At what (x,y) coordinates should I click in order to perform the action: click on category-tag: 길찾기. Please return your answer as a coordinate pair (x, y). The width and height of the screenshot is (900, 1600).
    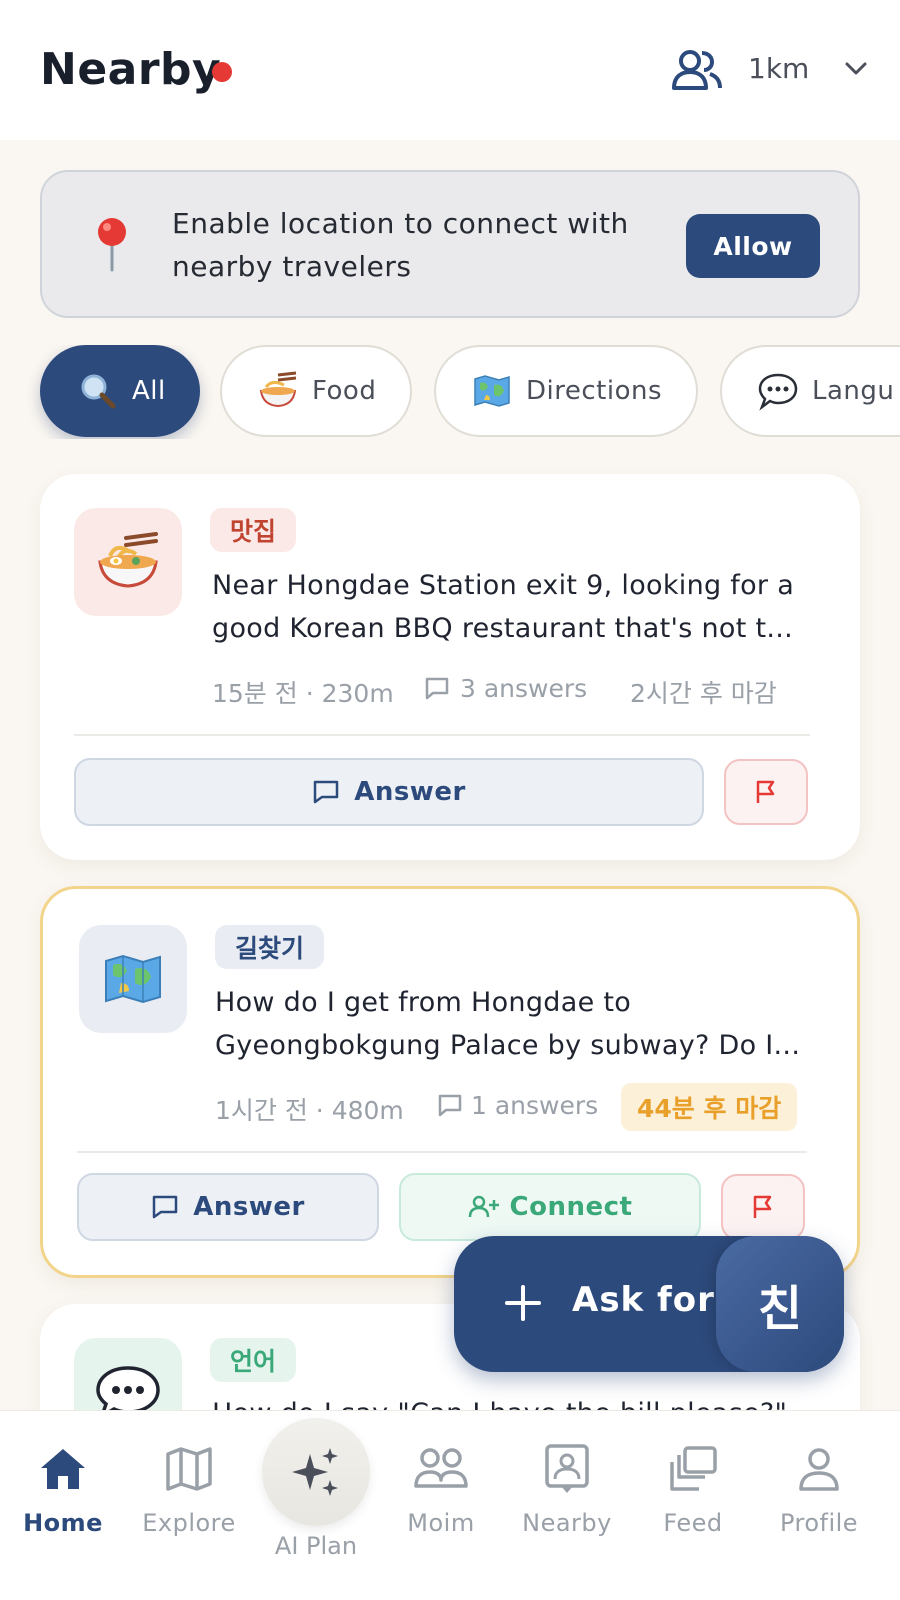
    Looking at the image, I should click on (270, 947).